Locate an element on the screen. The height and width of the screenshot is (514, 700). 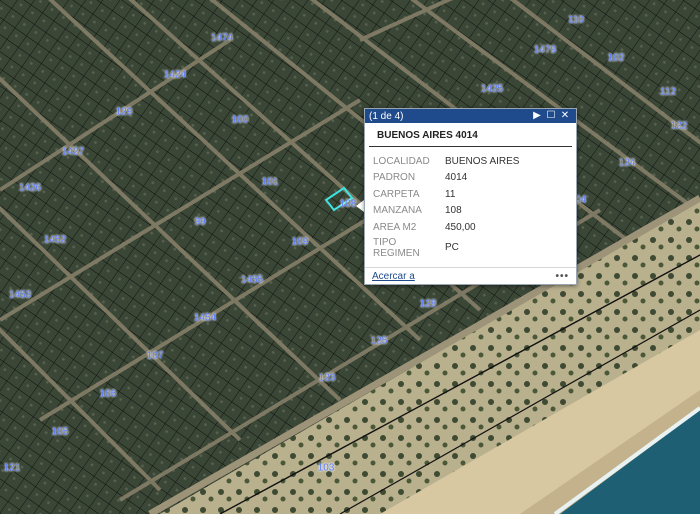
block-label: 101 is located at coordinates (270, 182).